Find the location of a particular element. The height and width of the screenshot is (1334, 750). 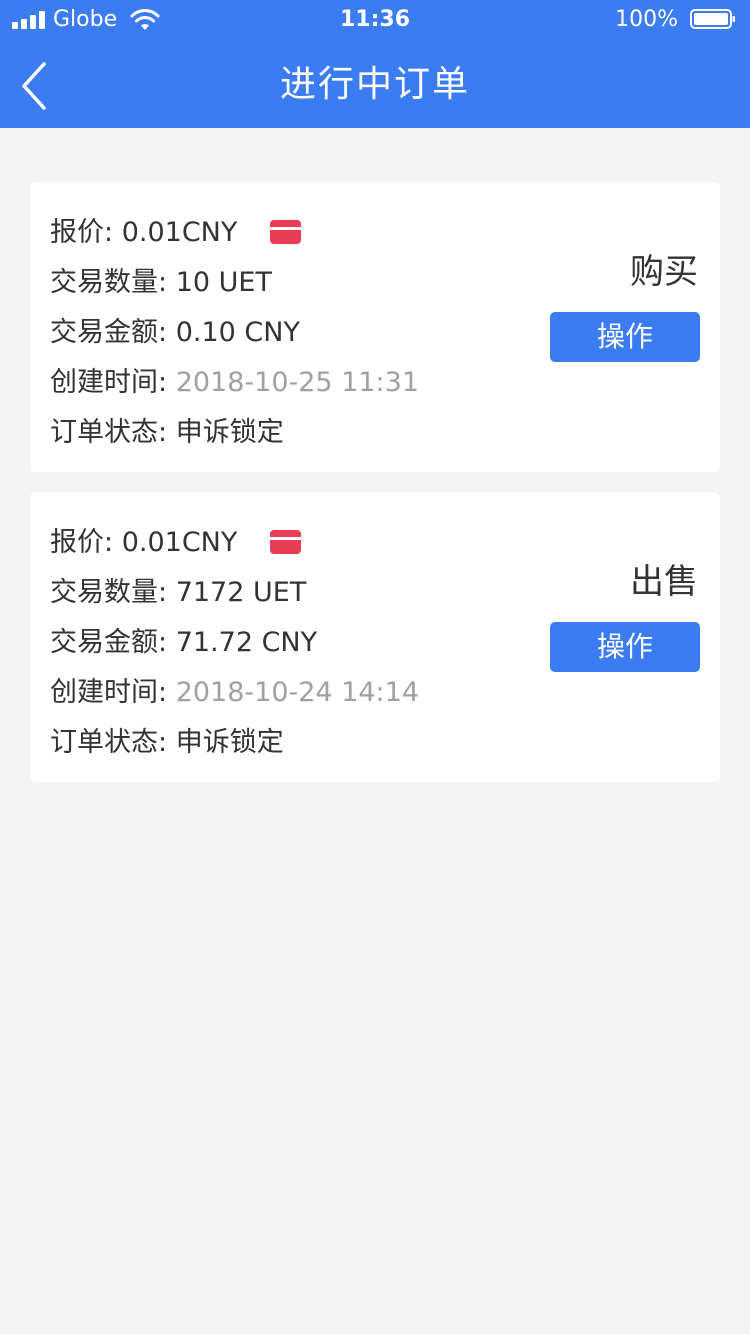

amount-row: 交易金额: 0.10 CNY is located at coordinates (175, 333).